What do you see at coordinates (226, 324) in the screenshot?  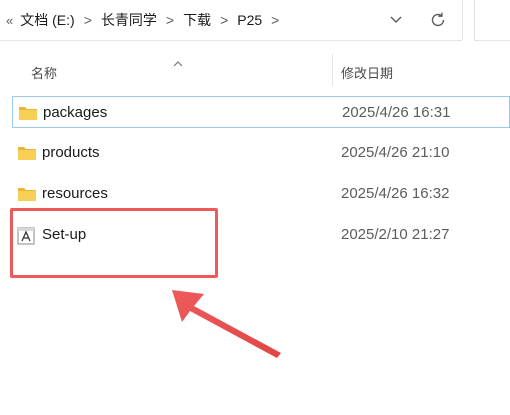 I see `annotation-arrow-icon` at bounding box center [226, 324].